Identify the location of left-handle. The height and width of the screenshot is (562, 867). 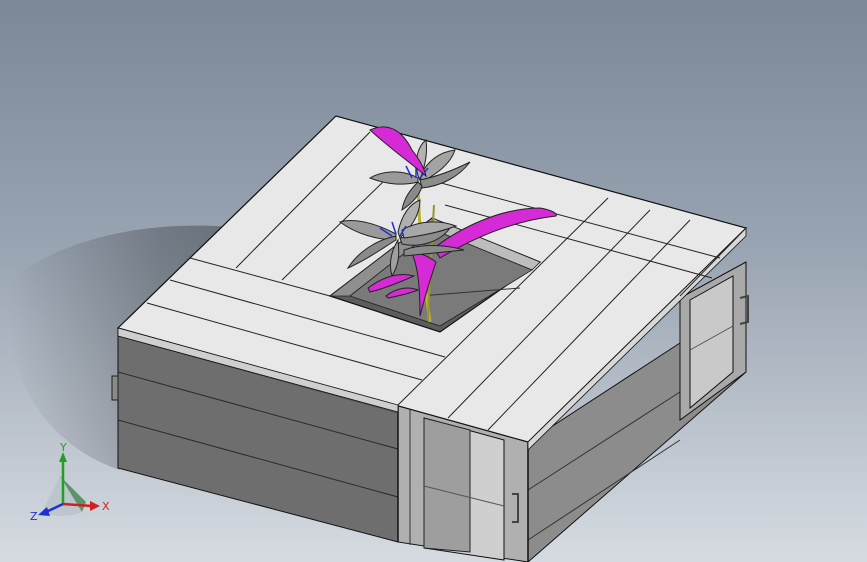
(115, 388).